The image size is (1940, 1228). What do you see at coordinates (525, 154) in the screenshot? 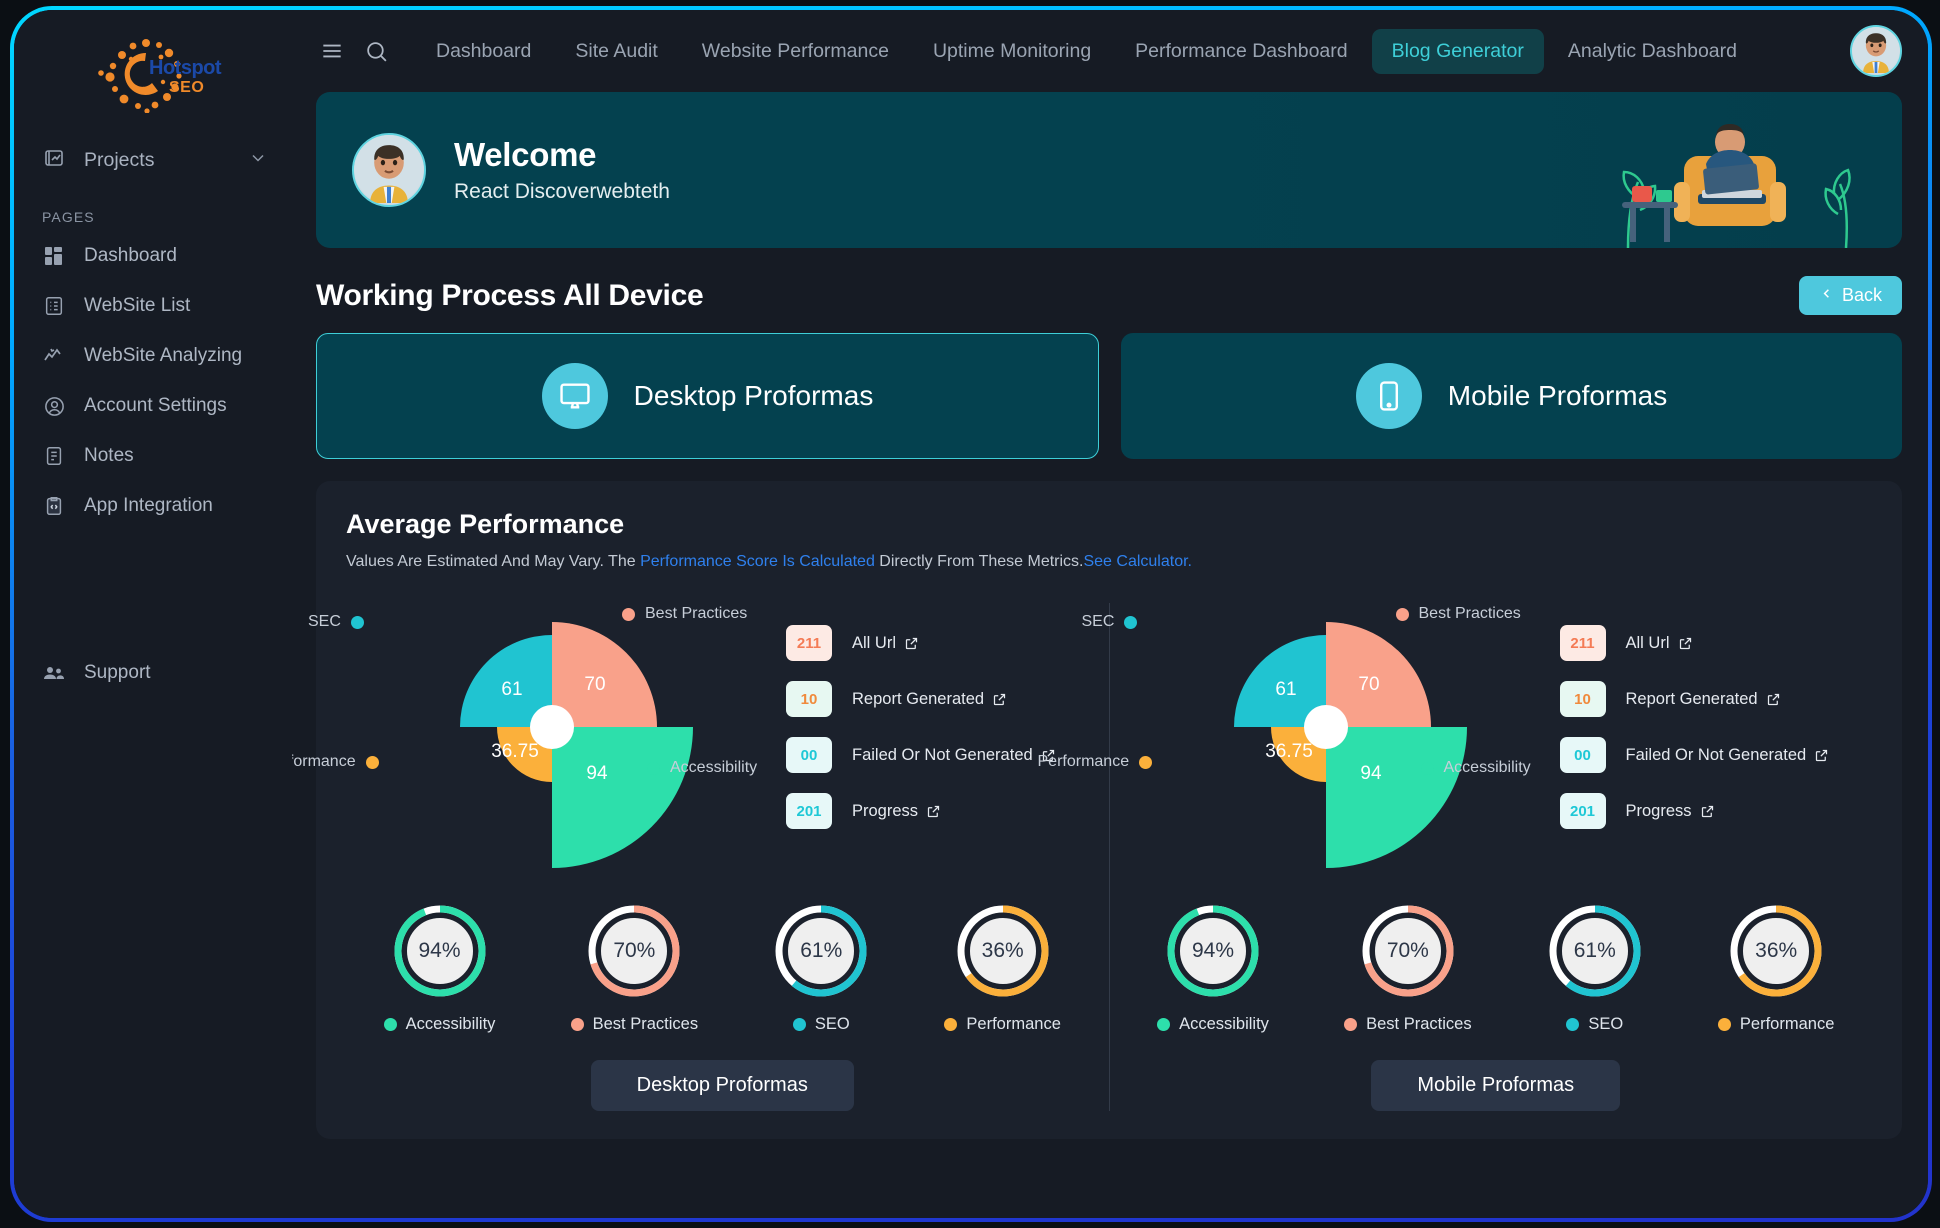
I see `welcome-title: Welcome` at bounding box center [525, 154].